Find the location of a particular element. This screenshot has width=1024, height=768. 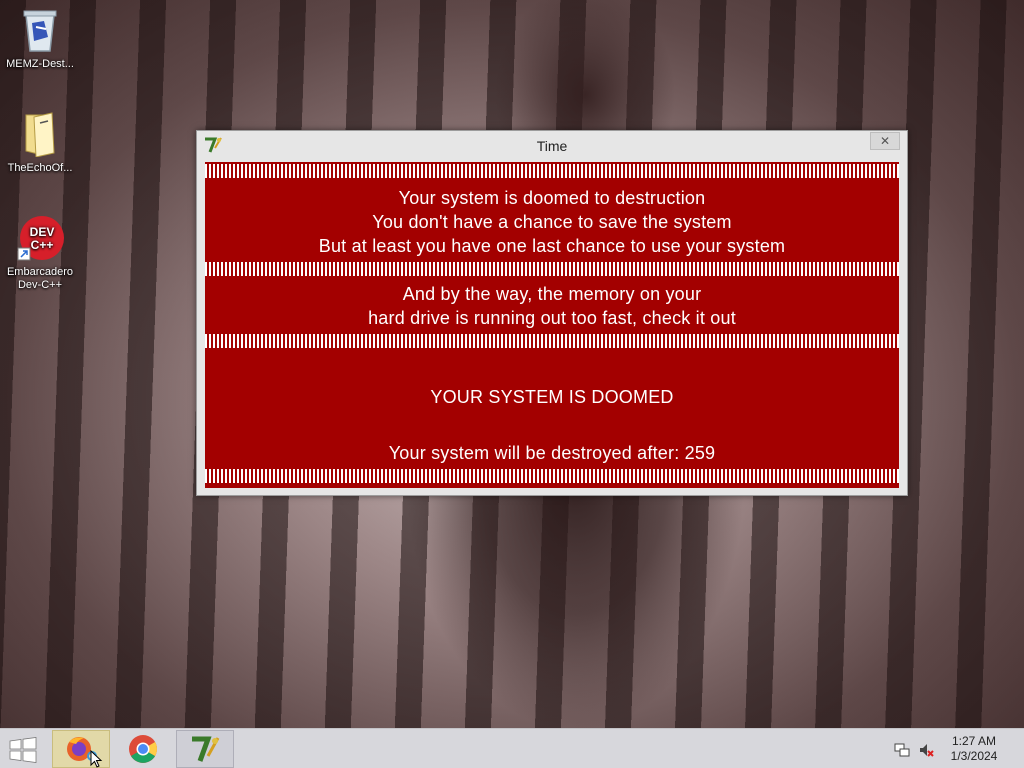

svg-text: C++ is located at coordinates (42, 245).